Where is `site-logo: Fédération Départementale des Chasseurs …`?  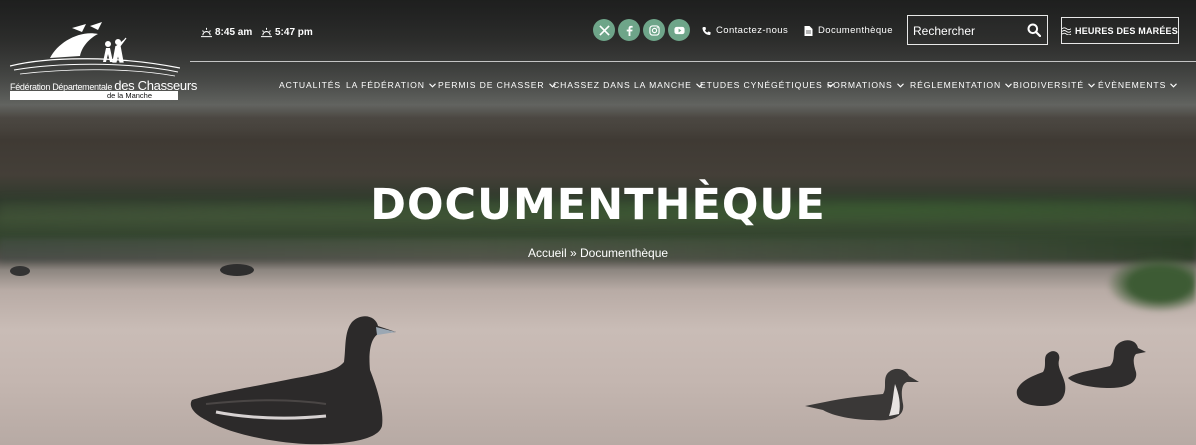 site-logo: Fédération Départementale des Chasseurs … is located at coordinates (103, 61).